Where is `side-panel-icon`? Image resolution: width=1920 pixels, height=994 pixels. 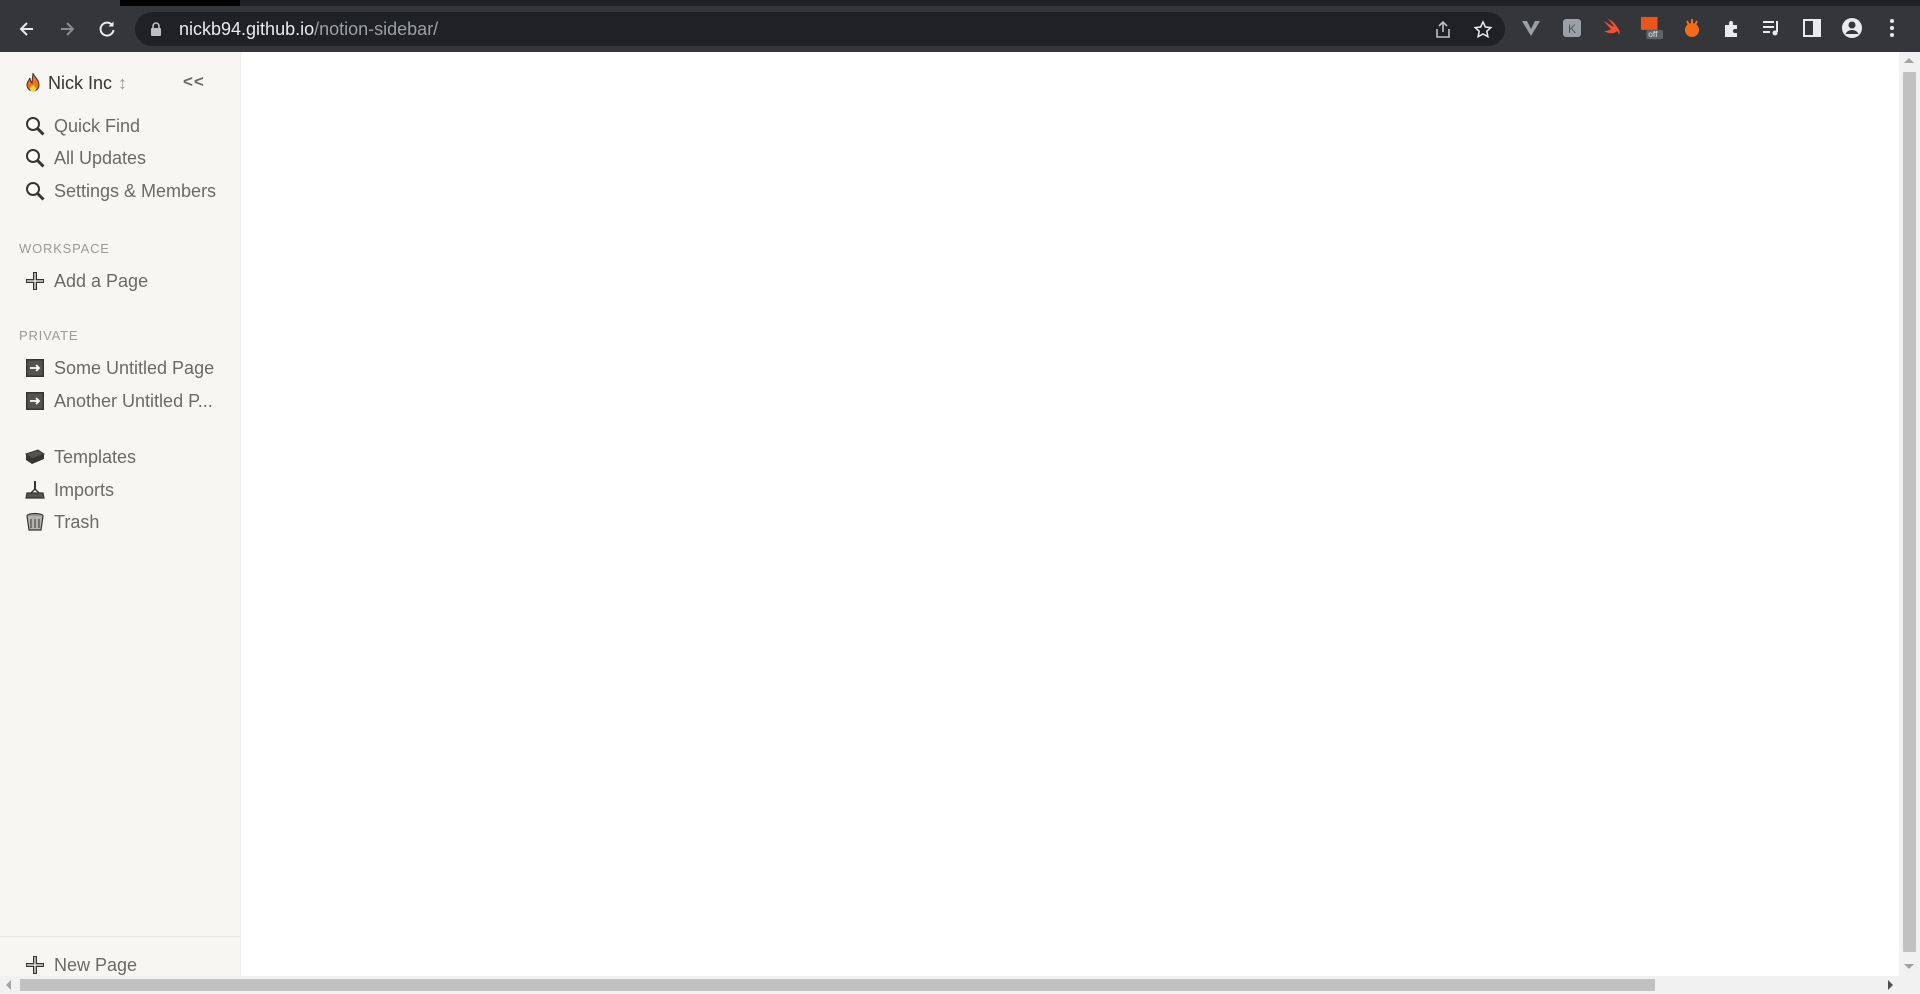
side-panel-icon is located at coordinates (1812, 28).